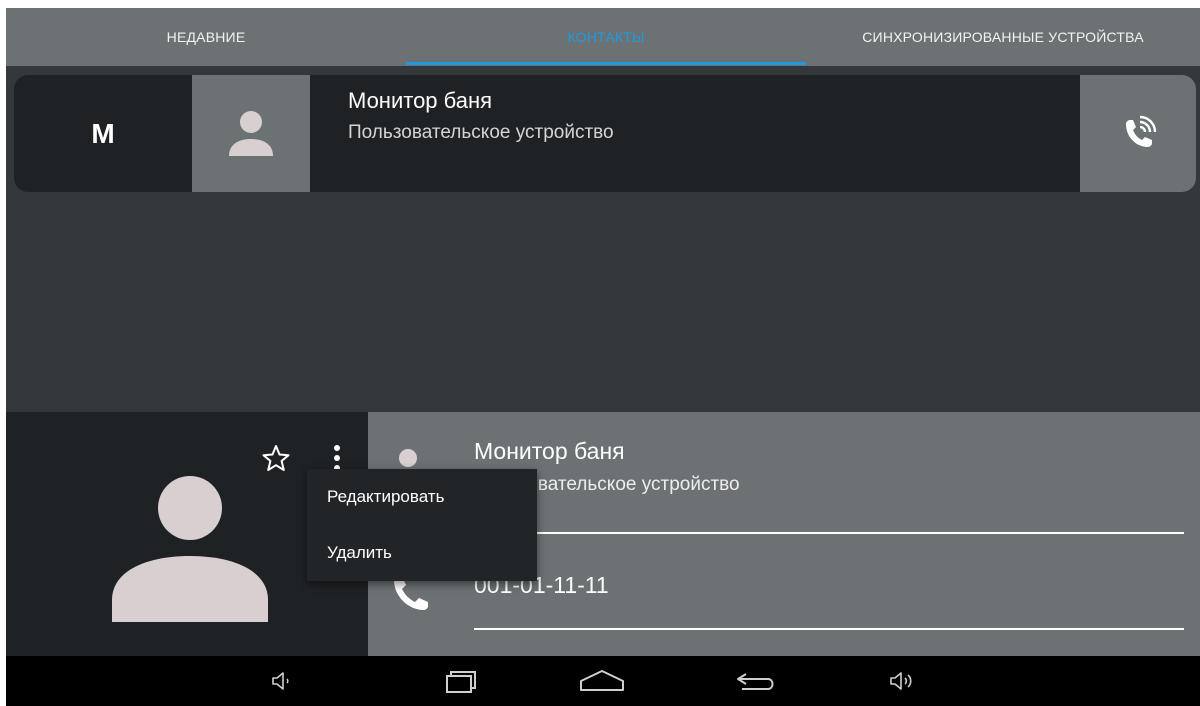  What do you see at coordinates (422, 553) in the screenshot?
I see `menu-item-delete: Удалить` at bounding box center [422, 553].